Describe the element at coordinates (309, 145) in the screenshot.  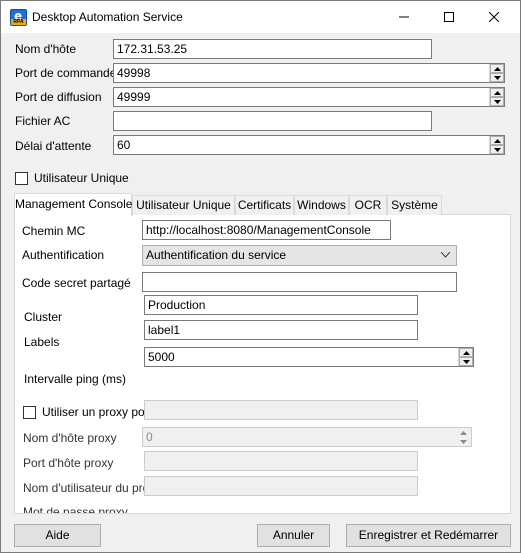
I see `timeout-stepper: 60` at that location.